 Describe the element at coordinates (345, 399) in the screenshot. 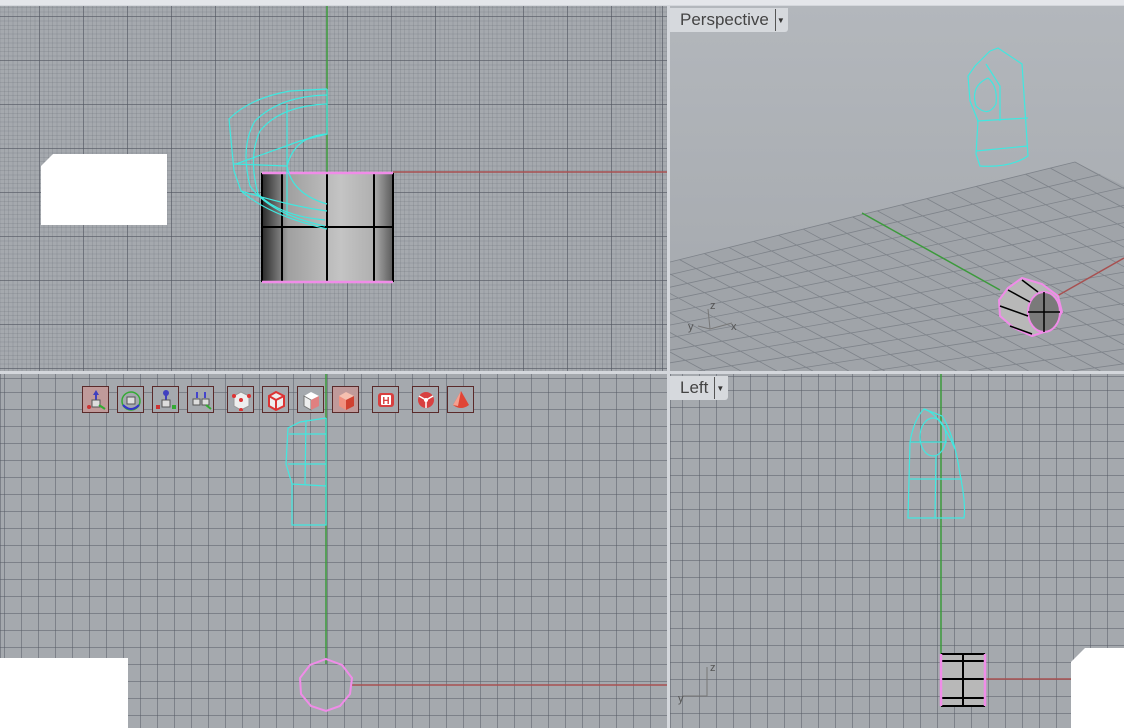

I see `solid-cube-icon` at that location.